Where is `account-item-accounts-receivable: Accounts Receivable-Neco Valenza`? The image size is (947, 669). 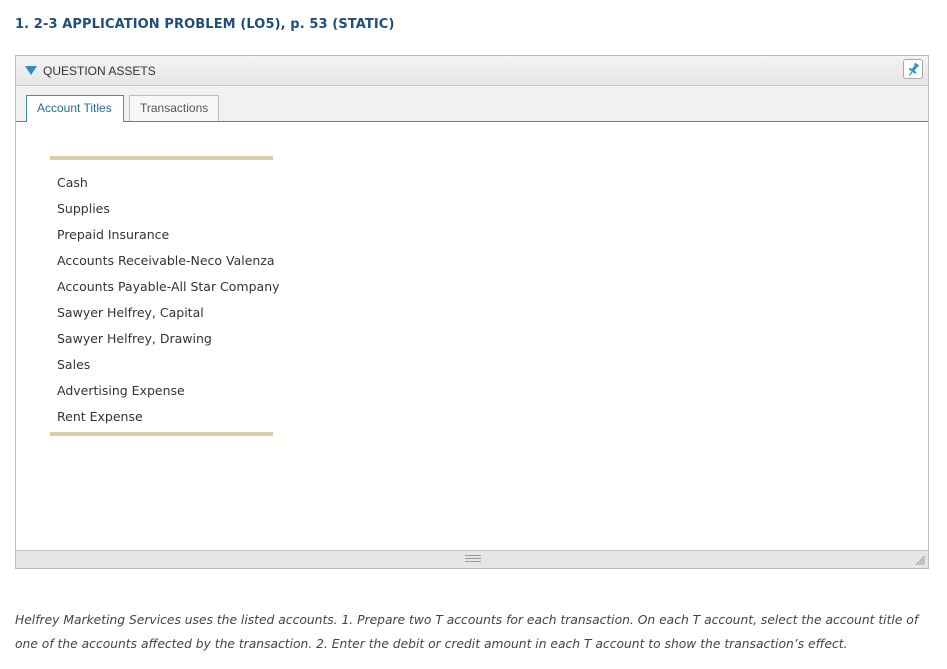 account-item-accounts-receivable: Accounts Receivable-Neco Valenza is located at coordinates (166, 260).